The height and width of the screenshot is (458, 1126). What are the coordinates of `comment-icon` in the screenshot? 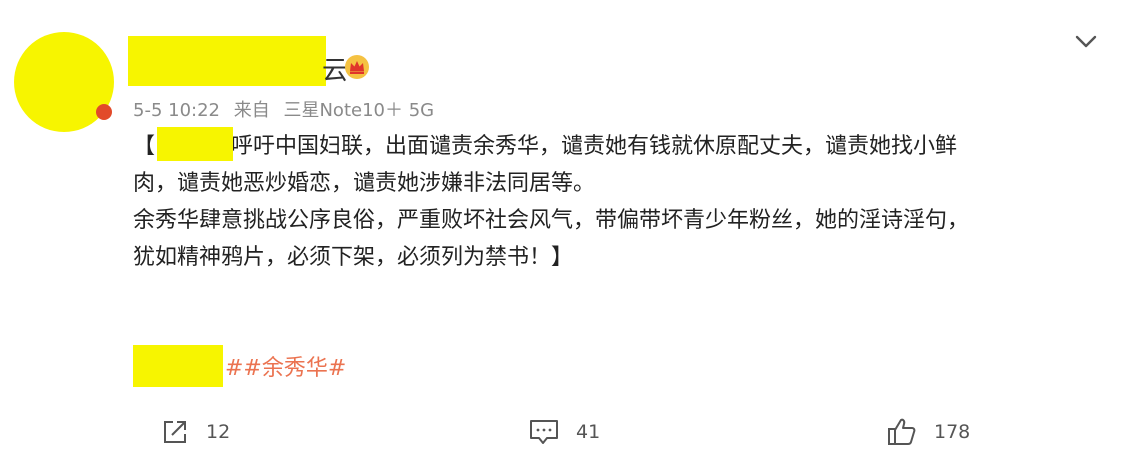 It's located at (544, 432).